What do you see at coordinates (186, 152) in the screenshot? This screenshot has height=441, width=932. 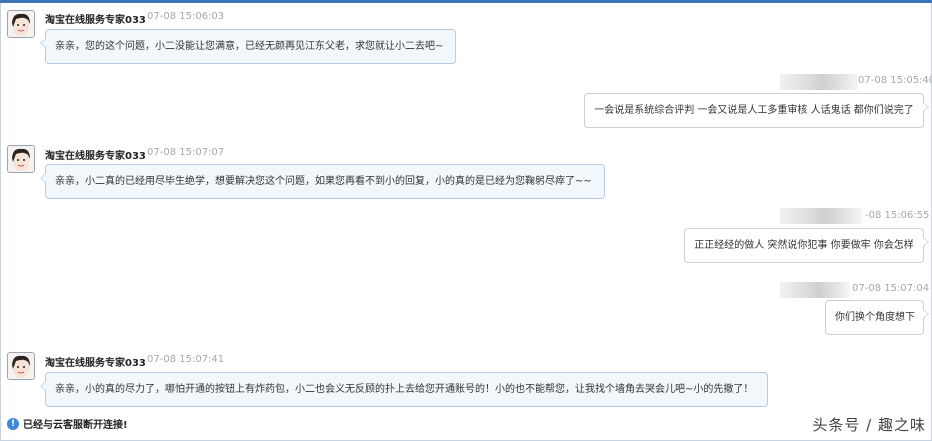 I see `message-timestamp: 07-08 15:07:07` at bounding box center [186, 152].